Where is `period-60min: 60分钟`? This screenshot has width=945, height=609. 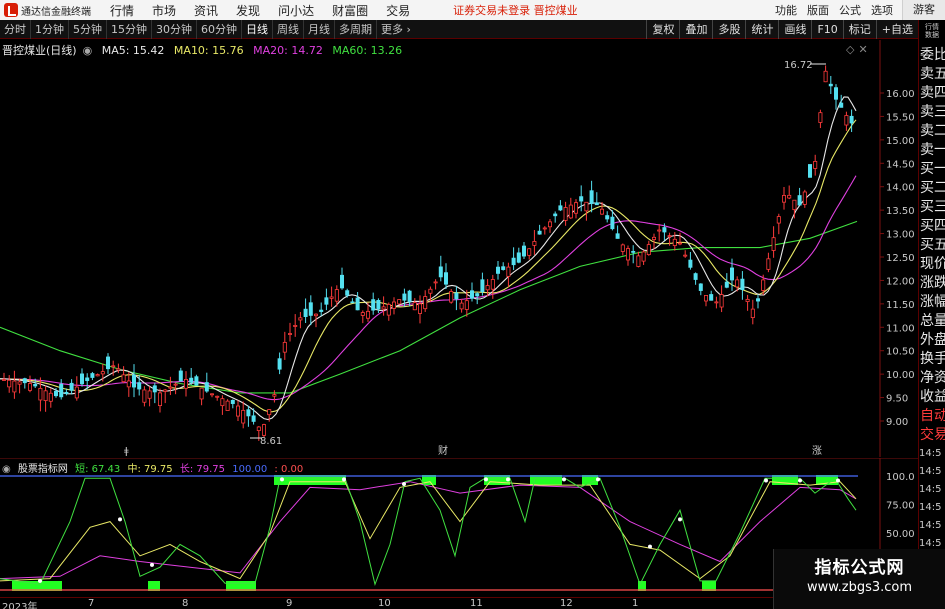 period-60min: 60分钟 is located at coordinates (219, 29).